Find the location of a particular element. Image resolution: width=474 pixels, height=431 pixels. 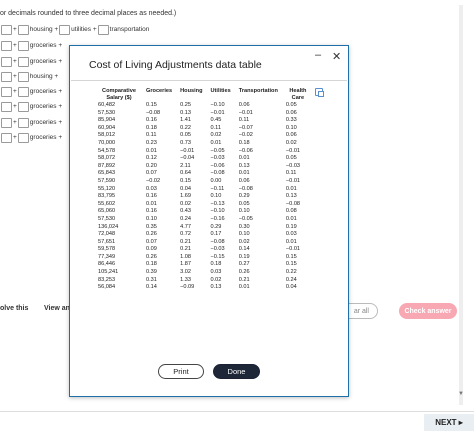

table-cell: 0.39 is located at coordinates (151, 272).